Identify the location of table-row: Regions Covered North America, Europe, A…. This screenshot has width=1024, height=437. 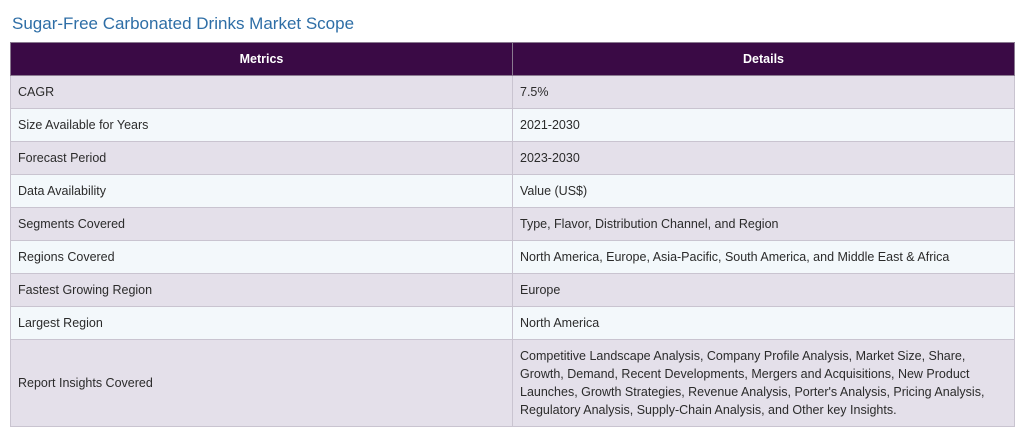
(512, 257).